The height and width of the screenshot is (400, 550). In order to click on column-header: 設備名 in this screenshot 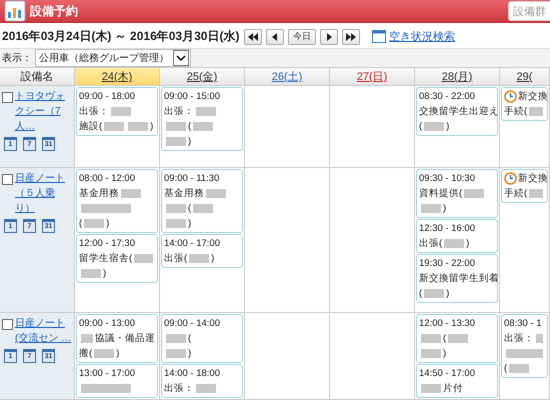, I will do `click(37, 77)`.